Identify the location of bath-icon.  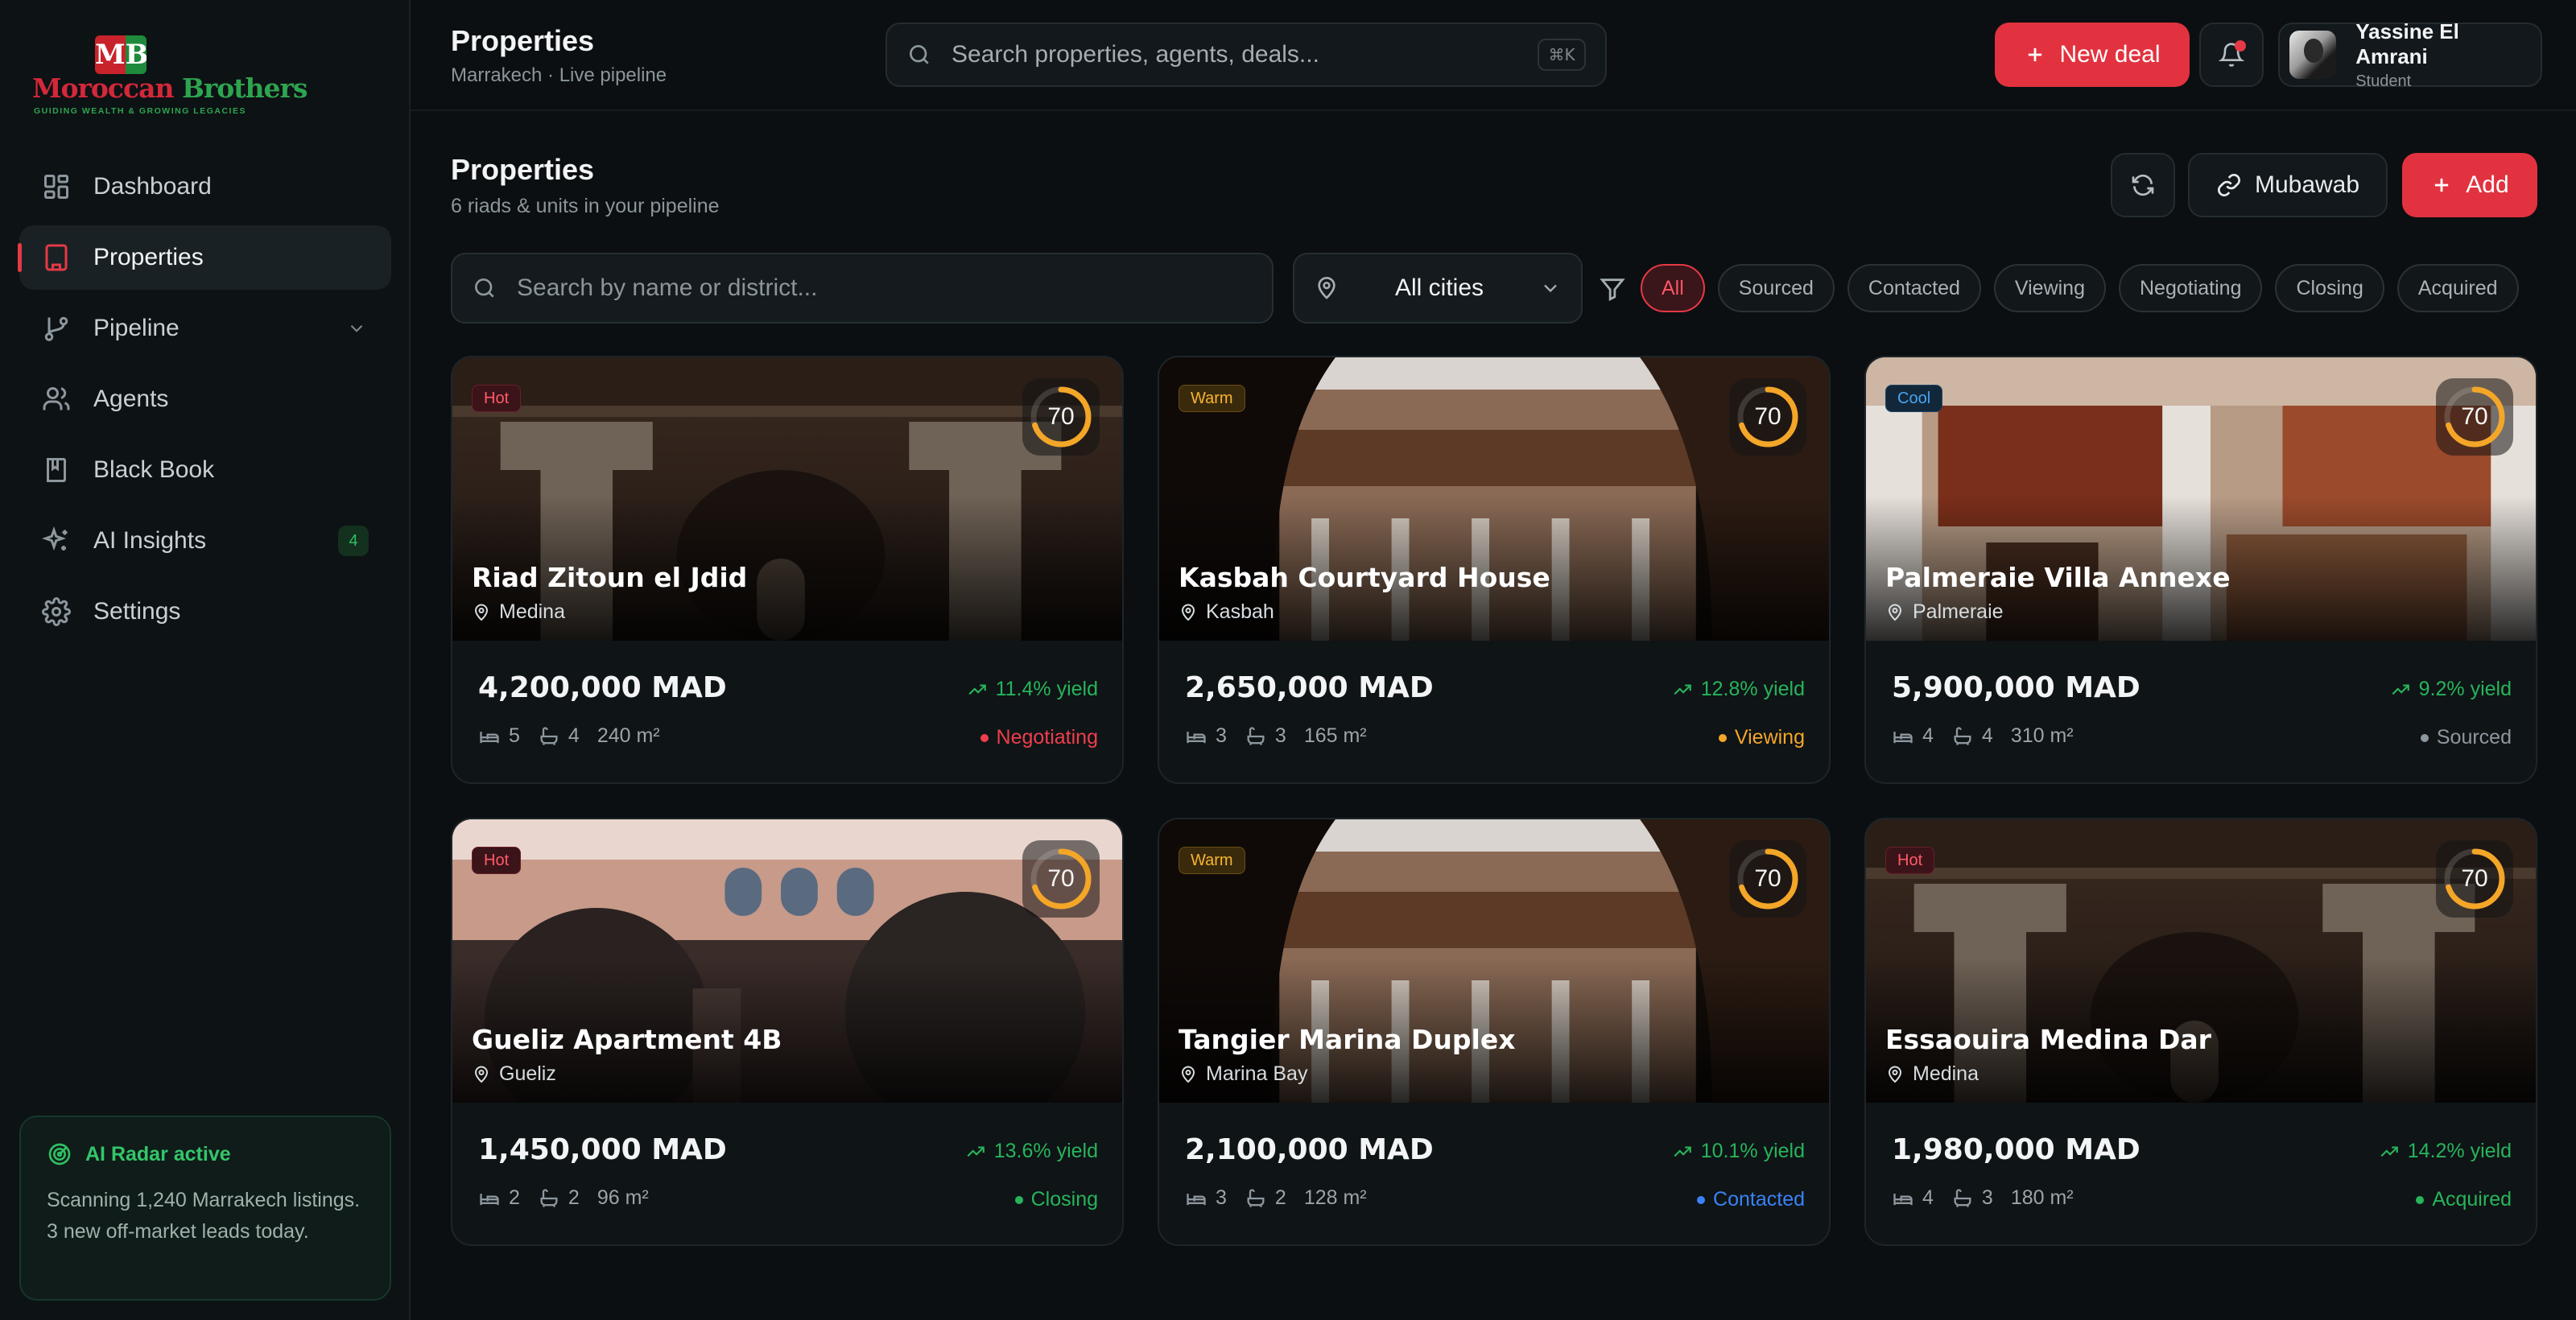
(549, 1197).